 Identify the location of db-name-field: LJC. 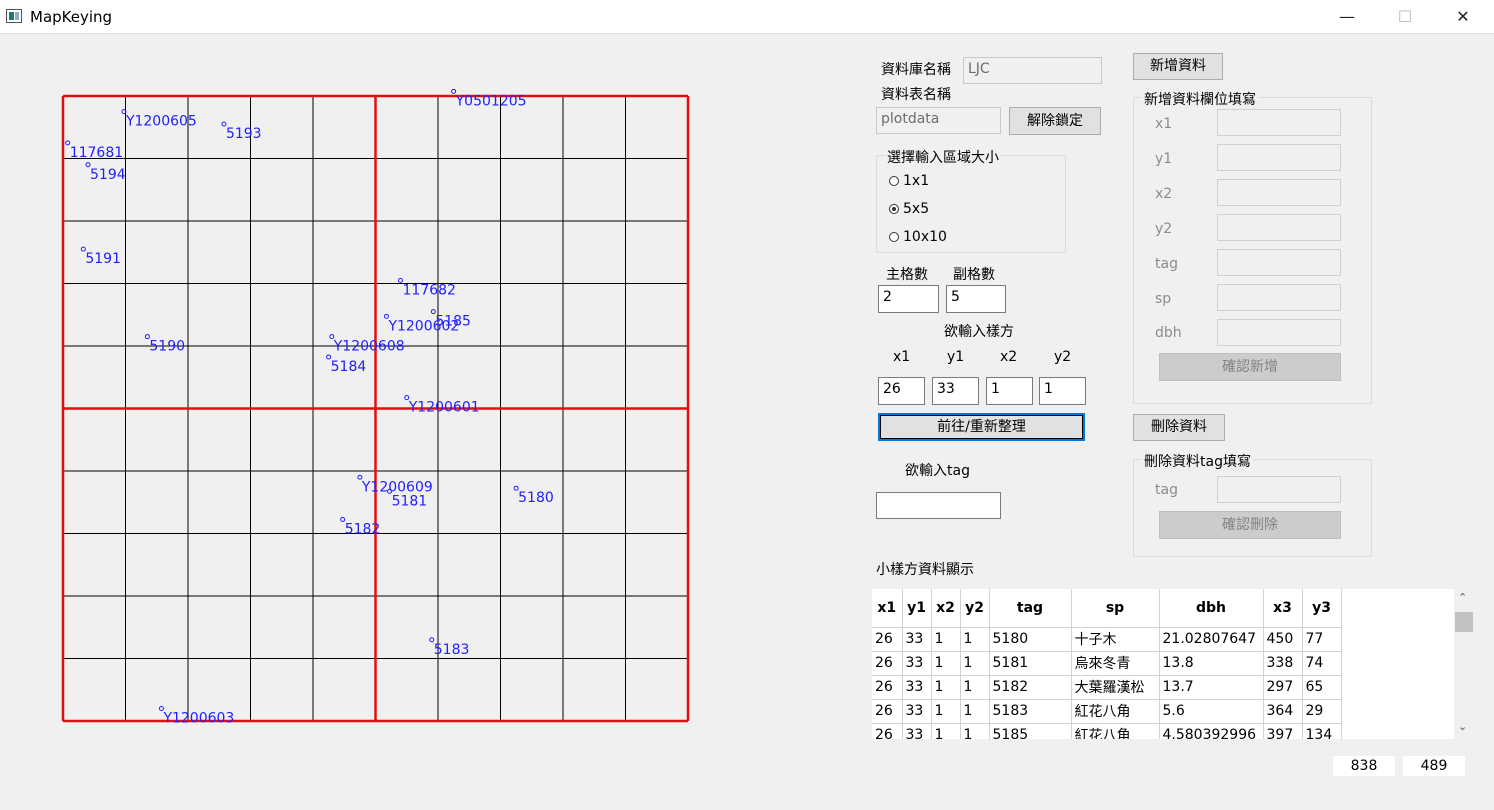
(1032, 70).